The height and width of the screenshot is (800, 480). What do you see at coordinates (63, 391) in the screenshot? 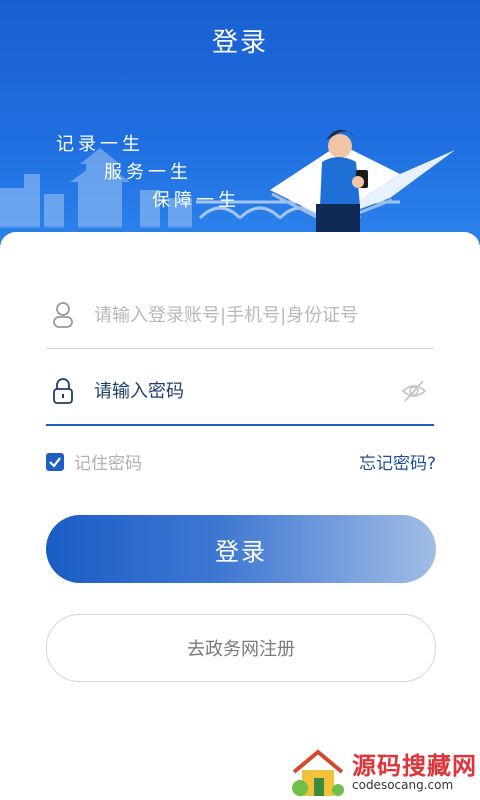
I see `lock-icon` at bounding box center [63, 391].